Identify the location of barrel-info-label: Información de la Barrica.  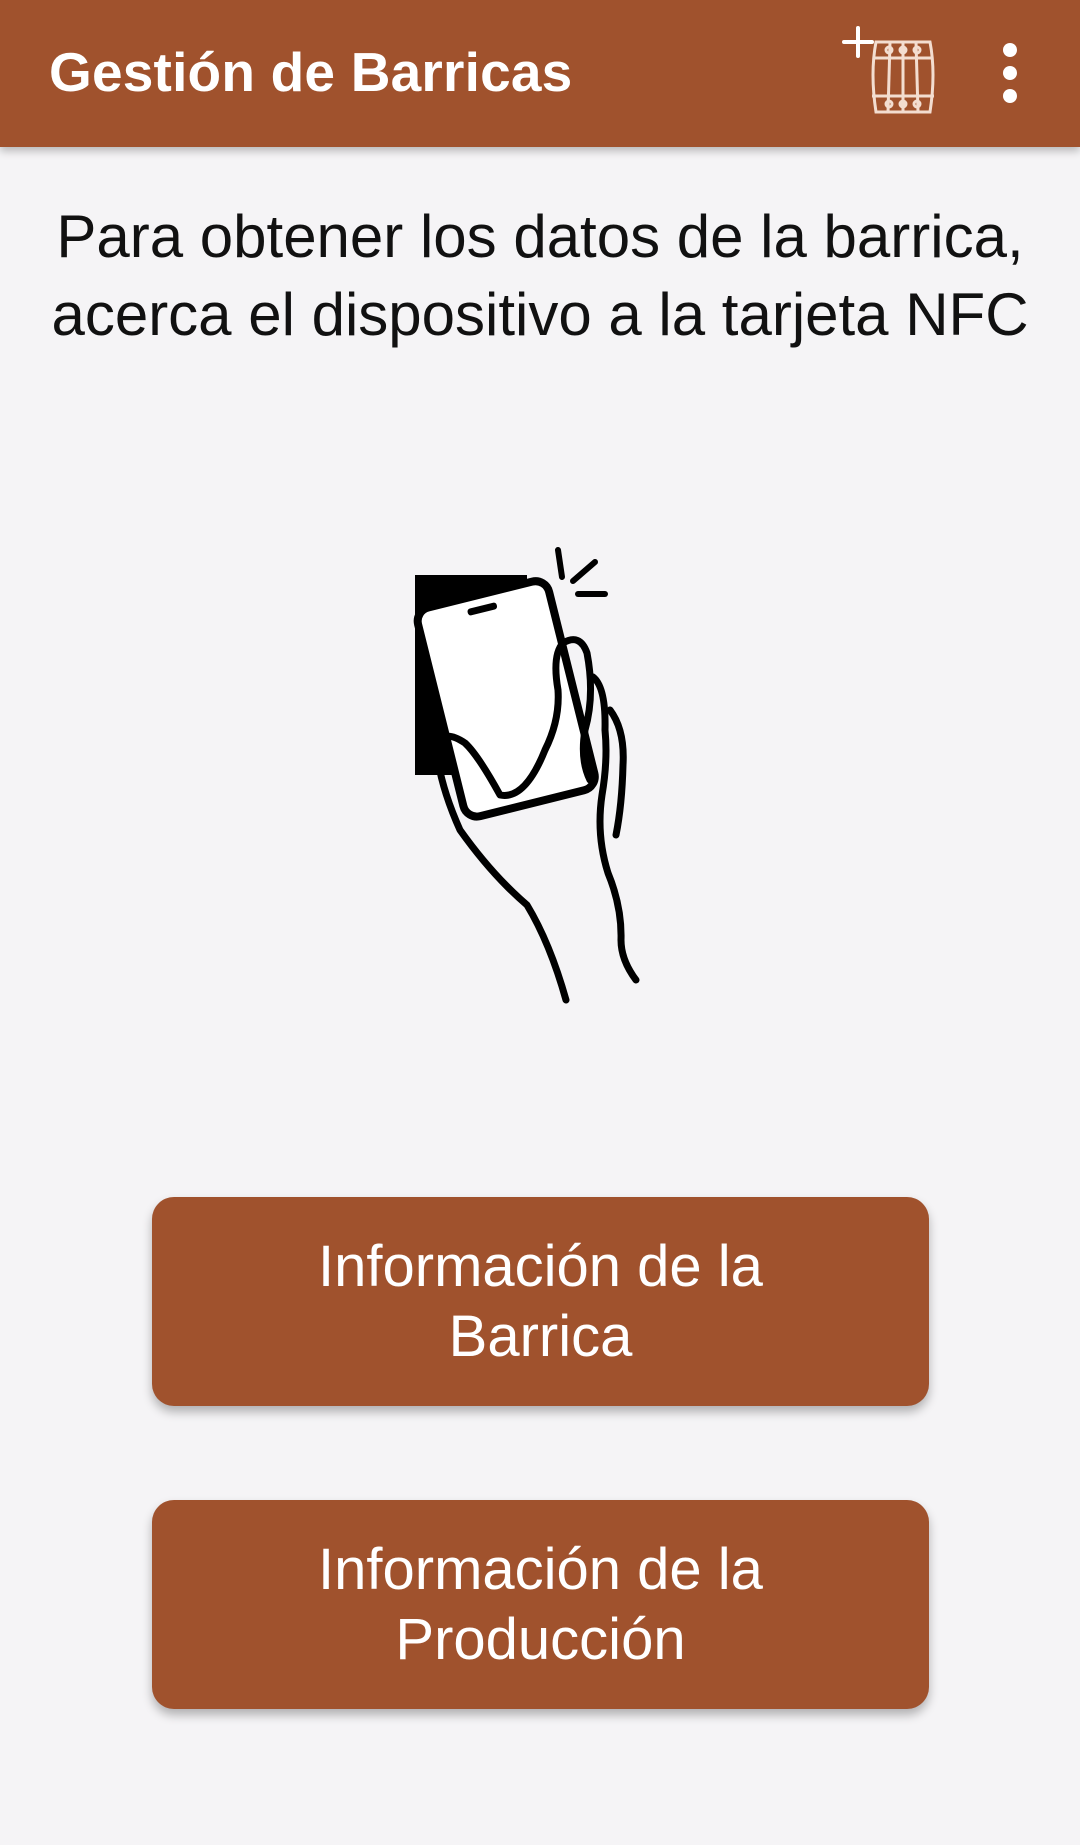
(540, 1301).